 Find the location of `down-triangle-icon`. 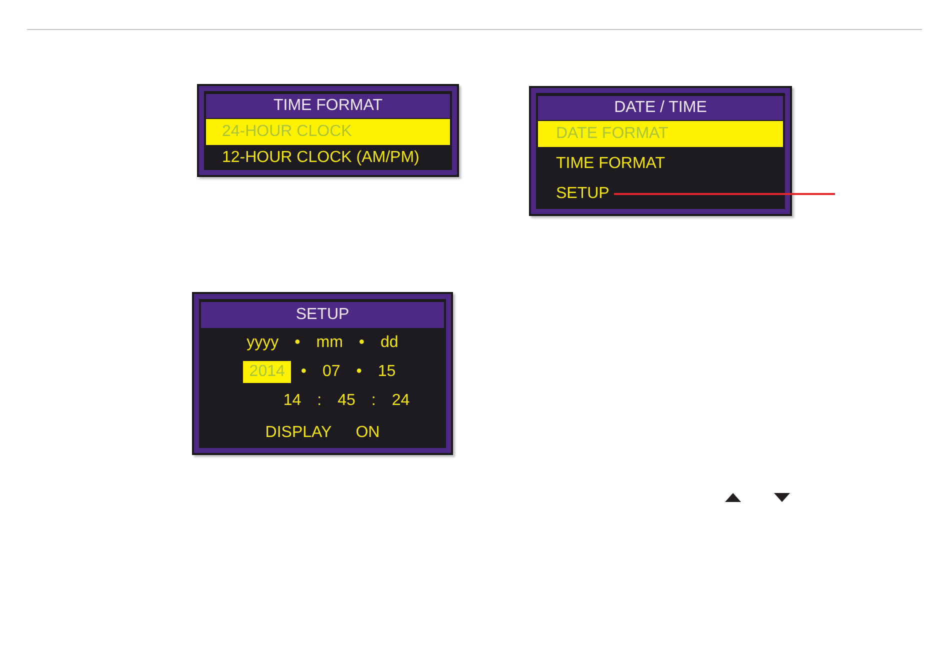

down-triangle-icon is located at coordinates (782, 497).